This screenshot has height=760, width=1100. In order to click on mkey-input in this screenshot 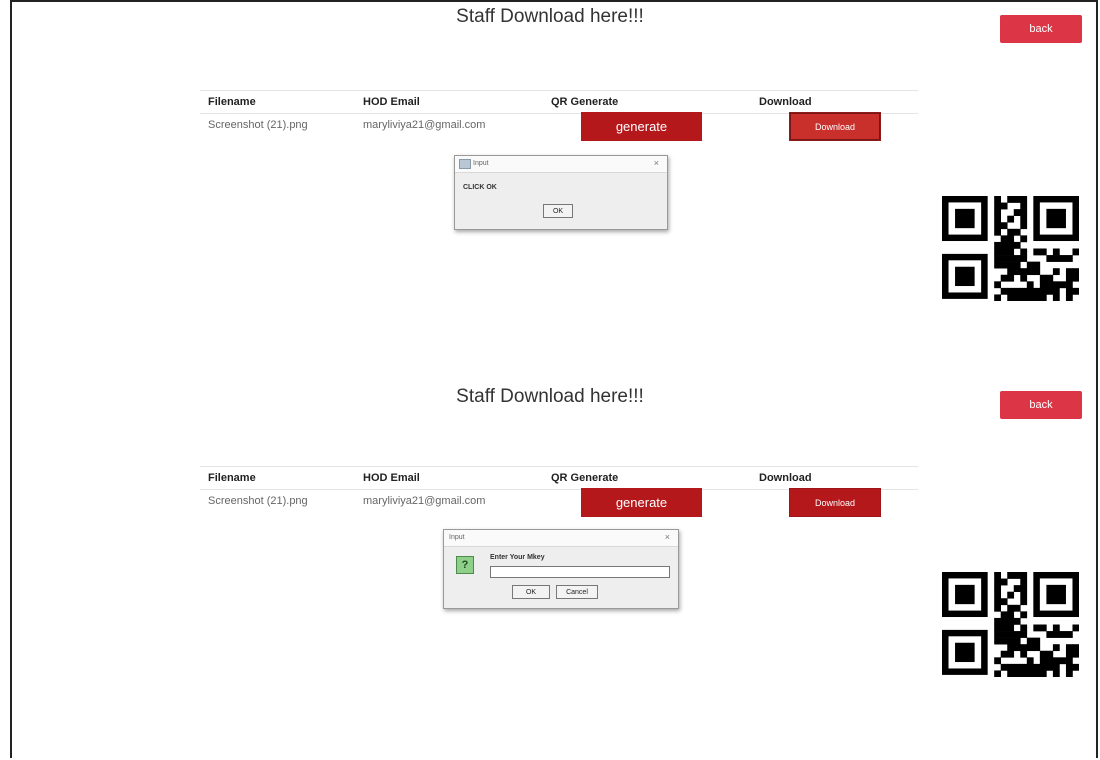, I will do `click(580, 572)`.